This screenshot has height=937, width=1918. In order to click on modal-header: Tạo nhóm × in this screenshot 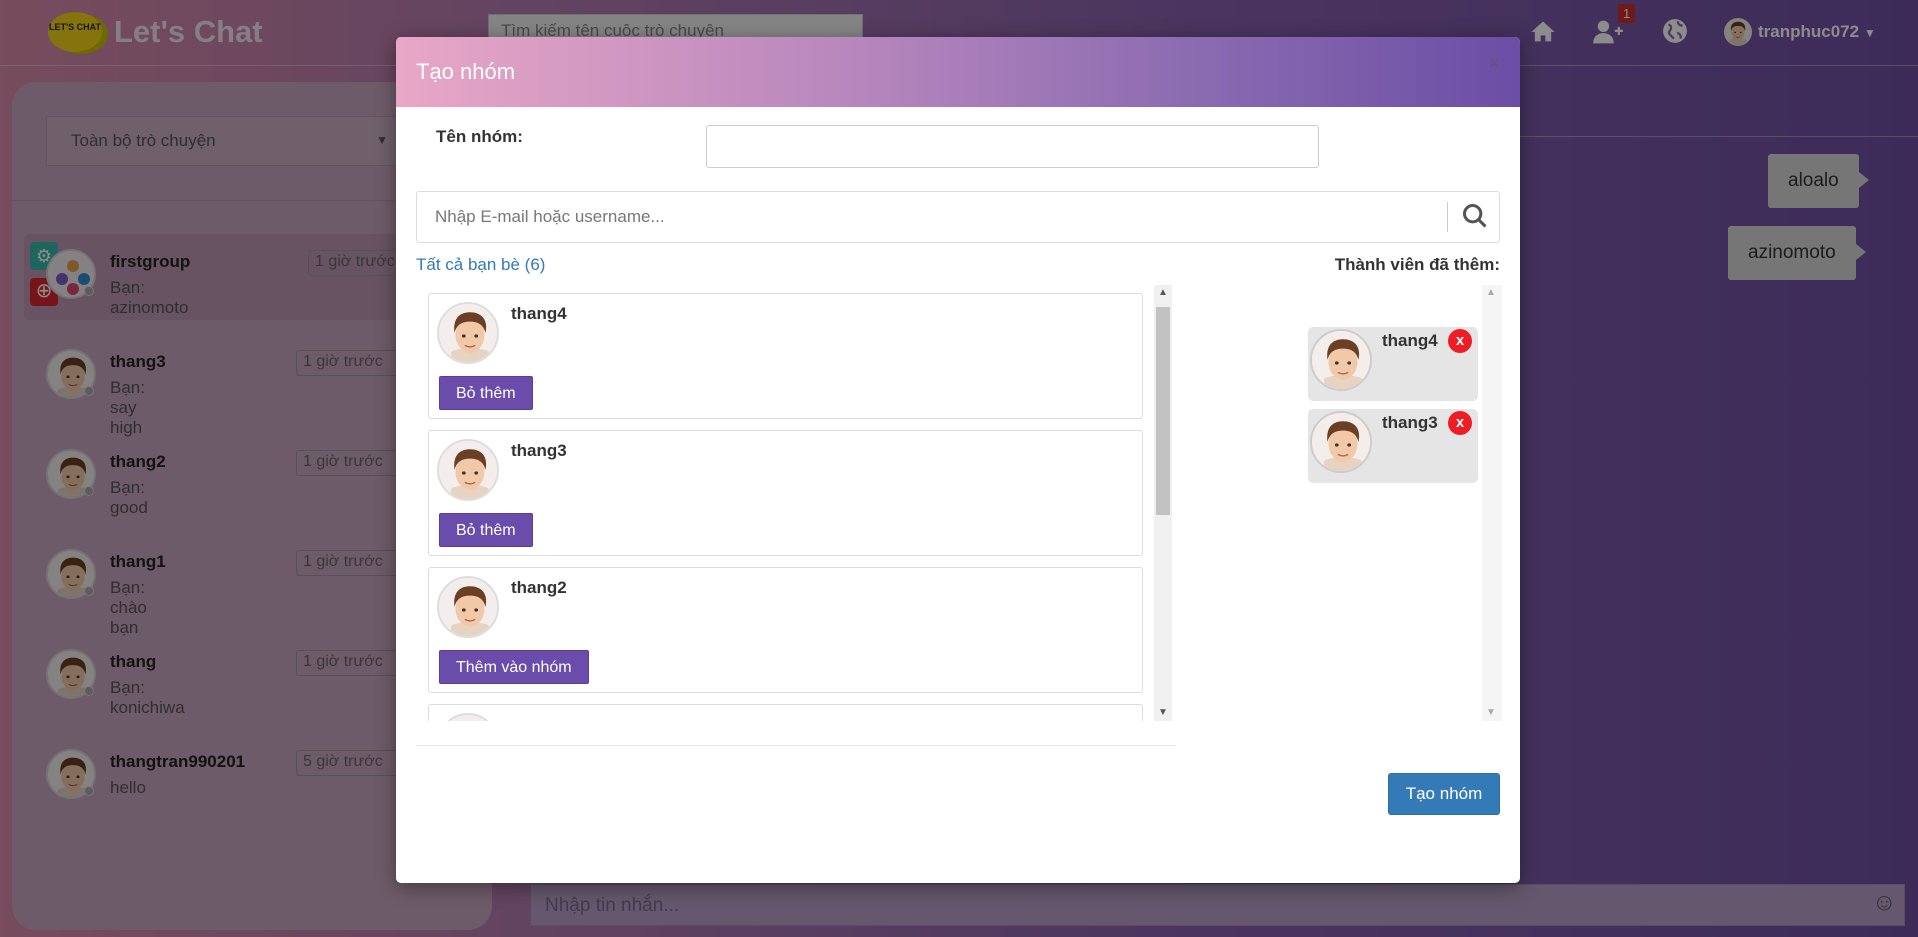, I will do `click(958, 72)`.